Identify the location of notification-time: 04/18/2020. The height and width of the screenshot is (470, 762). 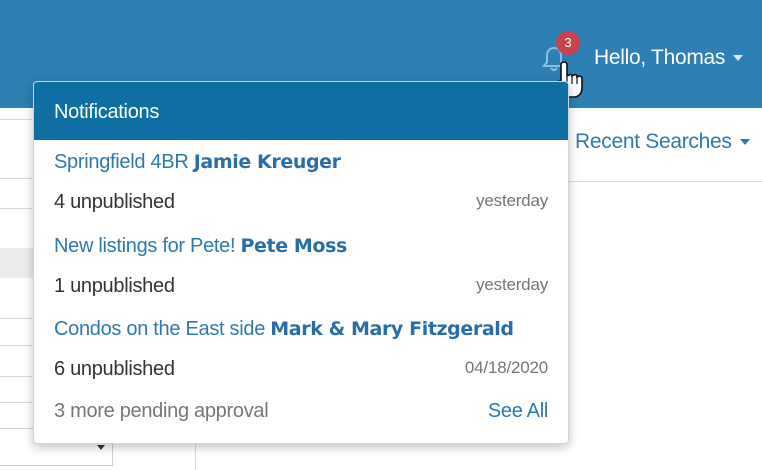
(506, 367).